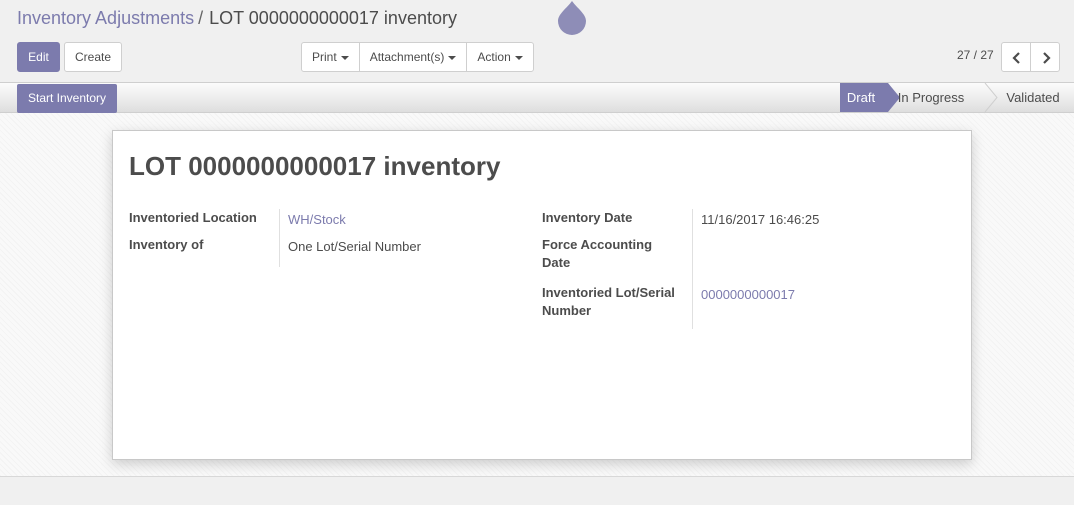  I want to click on action-dropdown: Action, so click(500, 57).